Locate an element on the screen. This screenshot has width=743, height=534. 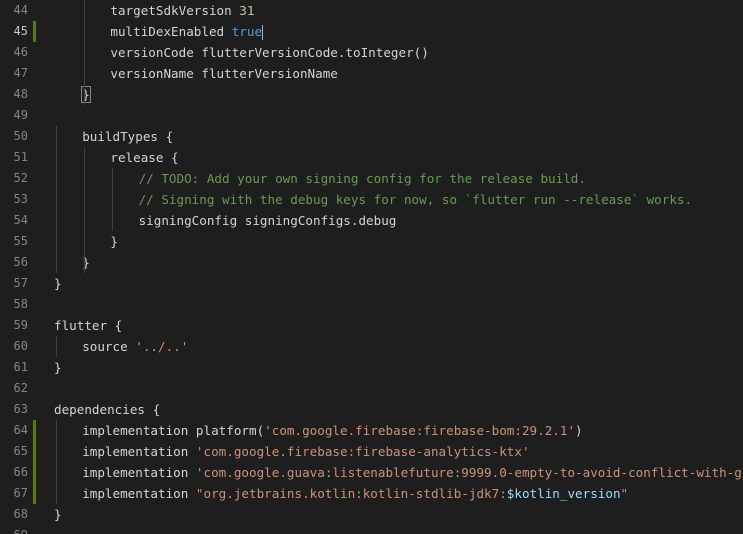
code-line: 57} is located at coordinates (371, 283).